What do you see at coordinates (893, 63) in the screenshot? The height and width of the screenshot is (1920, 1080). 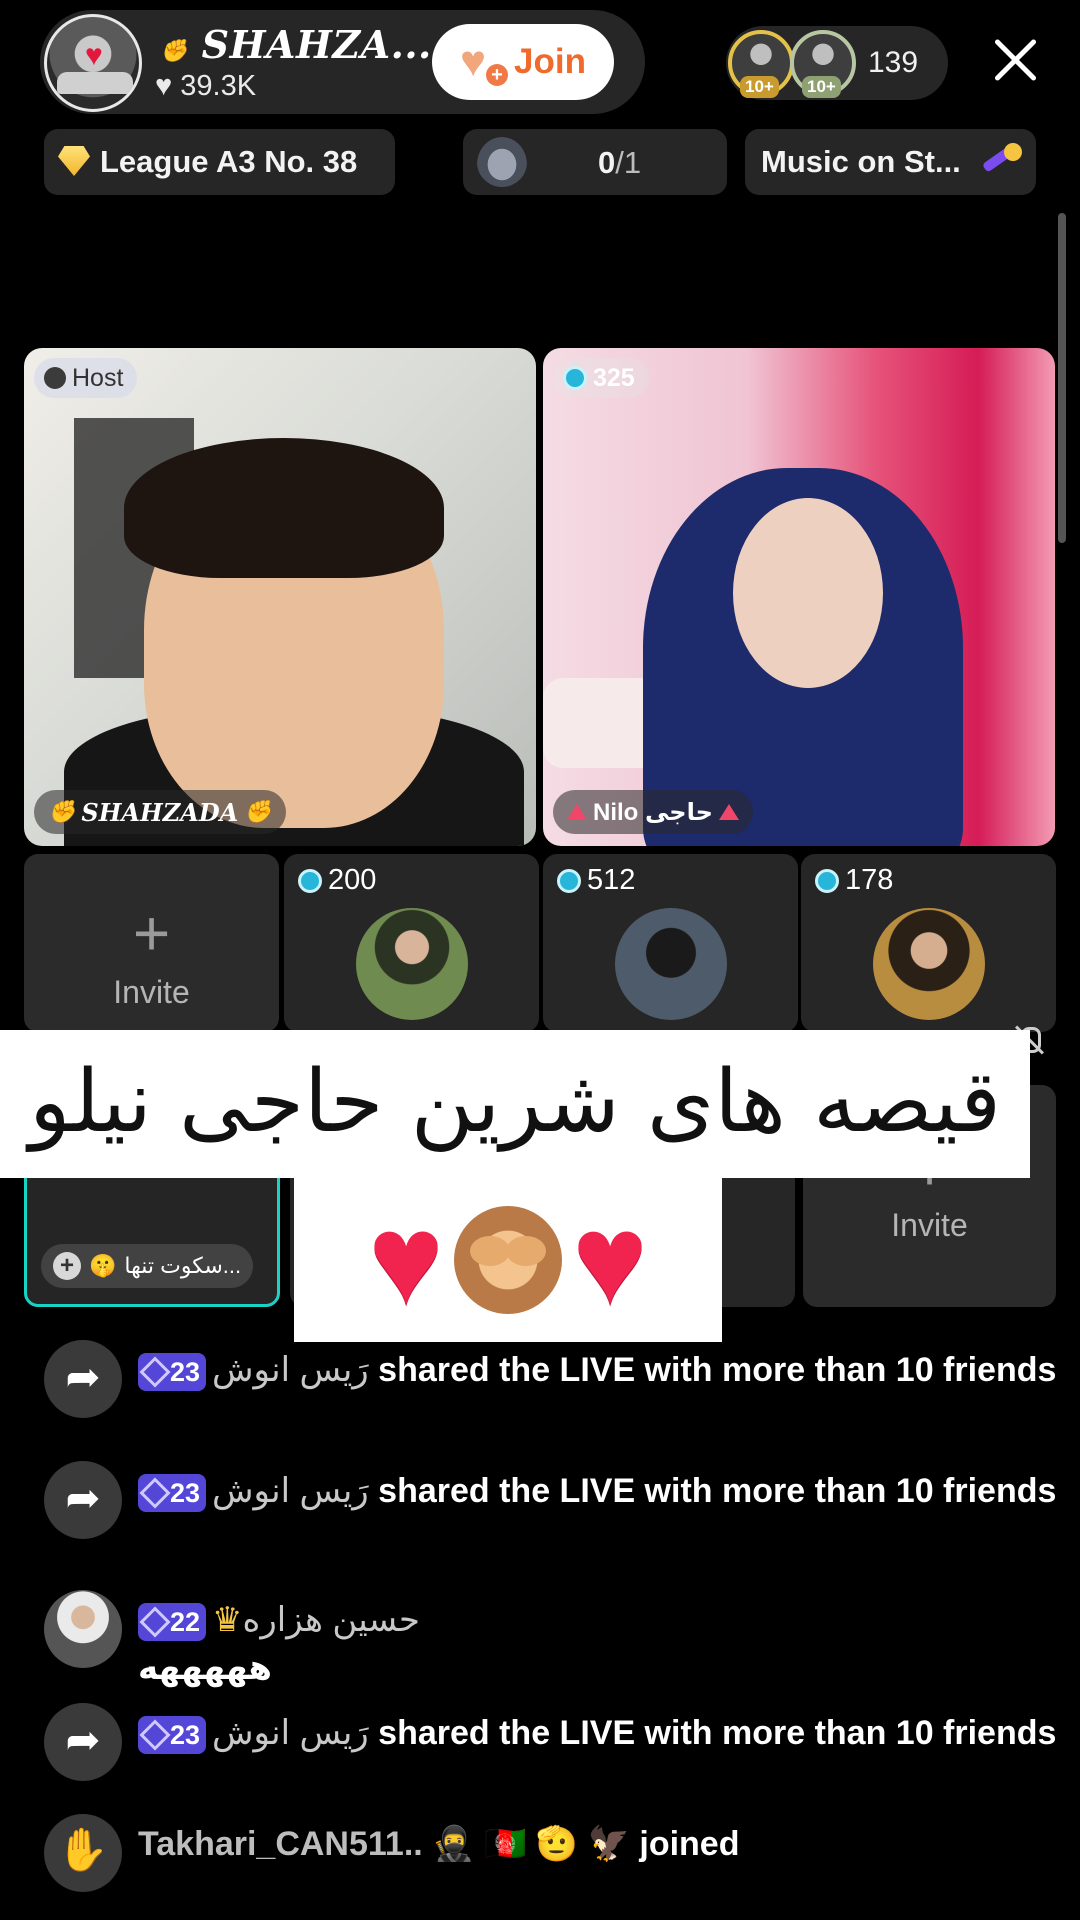 I see `viewer-count: 139` at bounding box center [893, 63].